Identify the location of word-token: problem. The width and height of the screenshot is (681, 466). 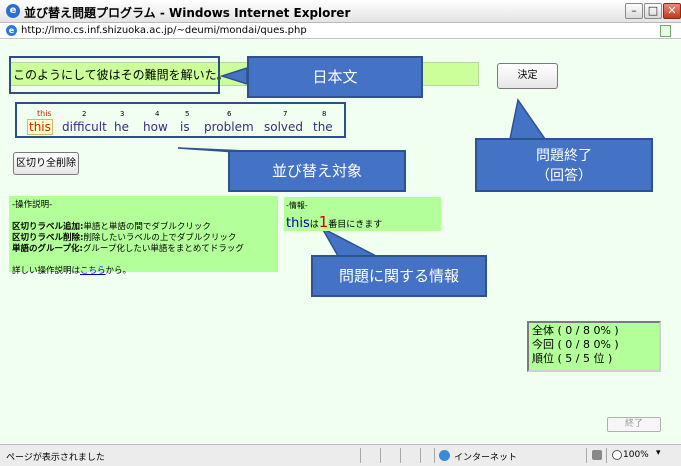
(229, 127).